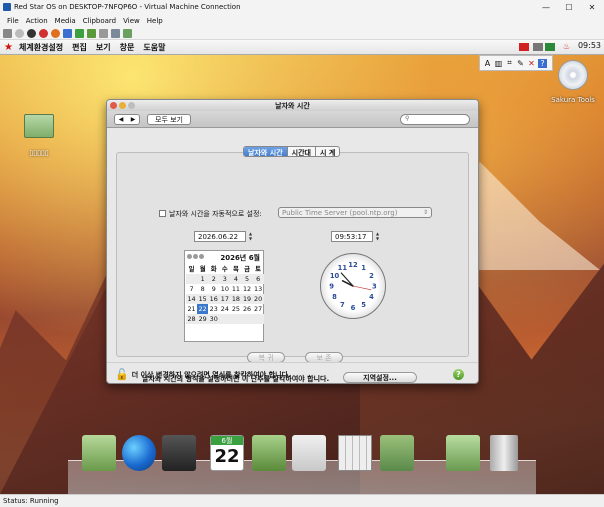 Image resolution: width=604 pixels, height=507 pixels. Describe the element at coordinates (55, 33) in the screenshot. I see `power-icon` at that location.